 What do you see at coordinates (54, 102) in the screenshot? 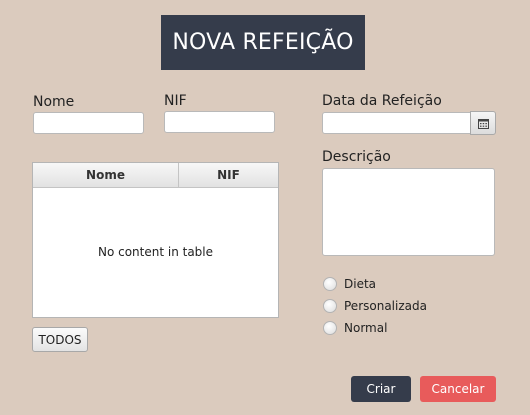
I see `nome-label: Nome` at bounding box center [54, 102].